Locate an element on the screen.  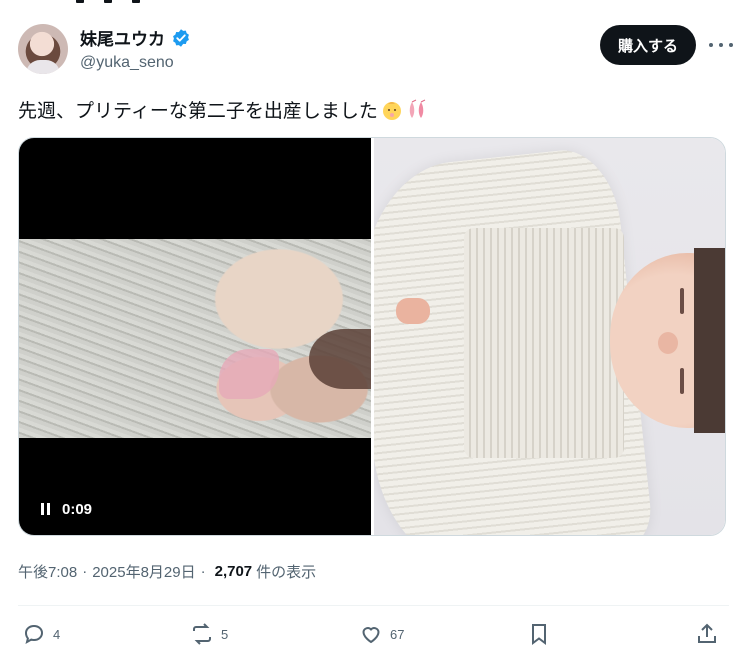
repost-count: 5 is located at coordinates (225, 634).